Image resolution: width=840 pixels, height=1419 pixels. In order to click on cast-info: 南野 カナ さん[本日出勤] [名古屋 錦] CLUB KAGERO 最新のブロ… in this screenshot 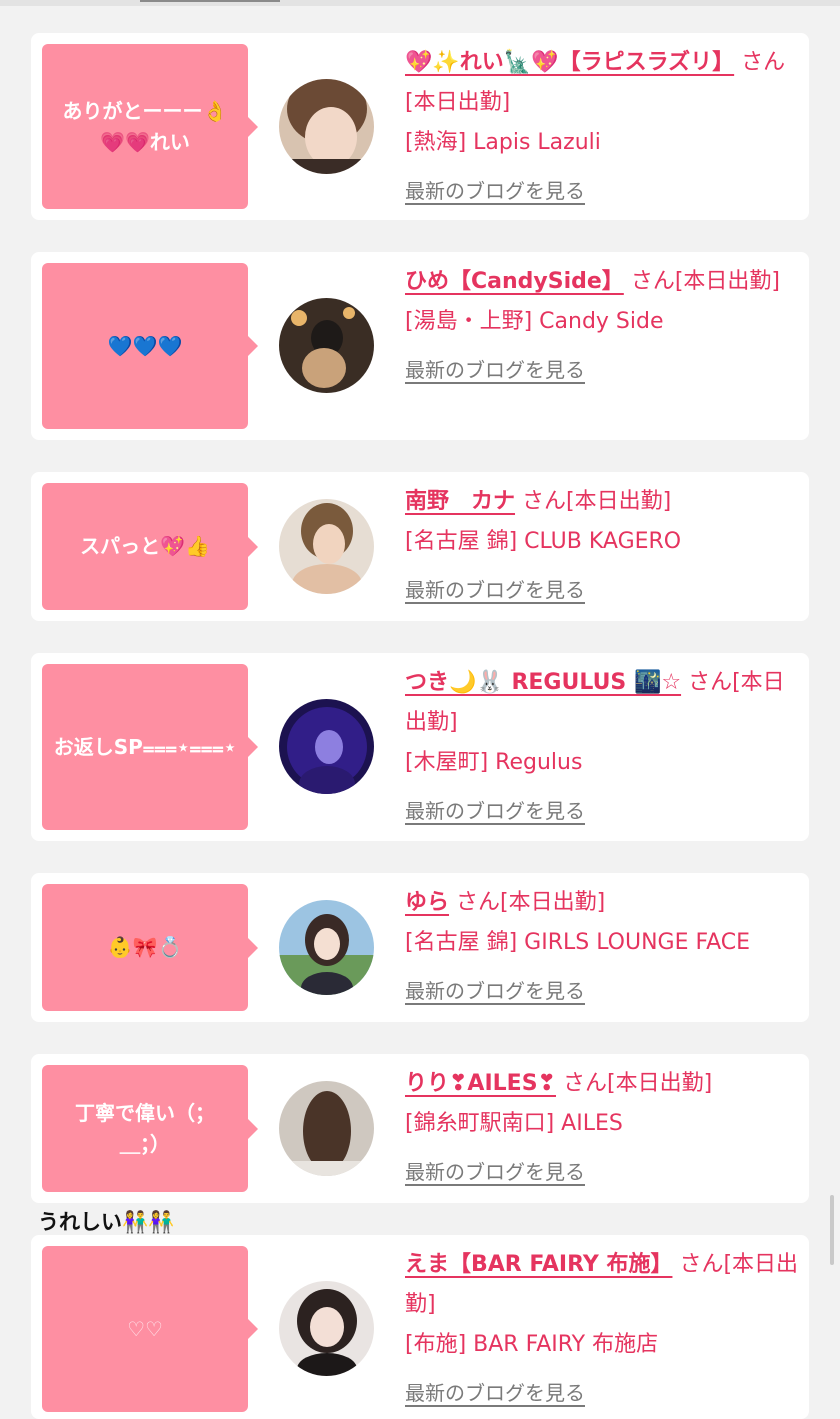, I will do `click(603, 546)`.